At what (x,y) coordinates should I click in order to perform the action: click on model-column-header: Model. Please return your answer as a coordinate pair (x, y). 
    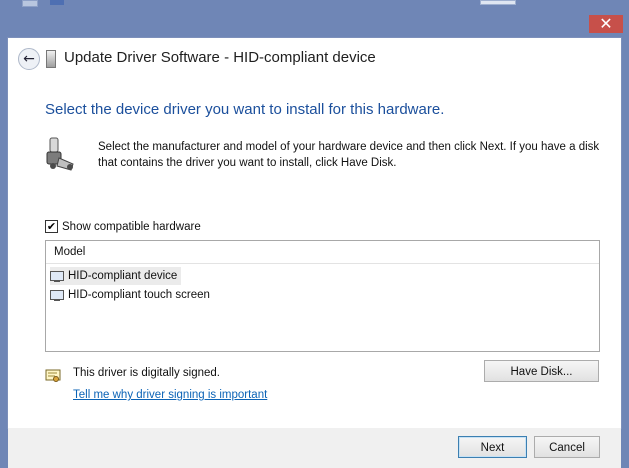
    Looking at the image, I should click on (322, 252).